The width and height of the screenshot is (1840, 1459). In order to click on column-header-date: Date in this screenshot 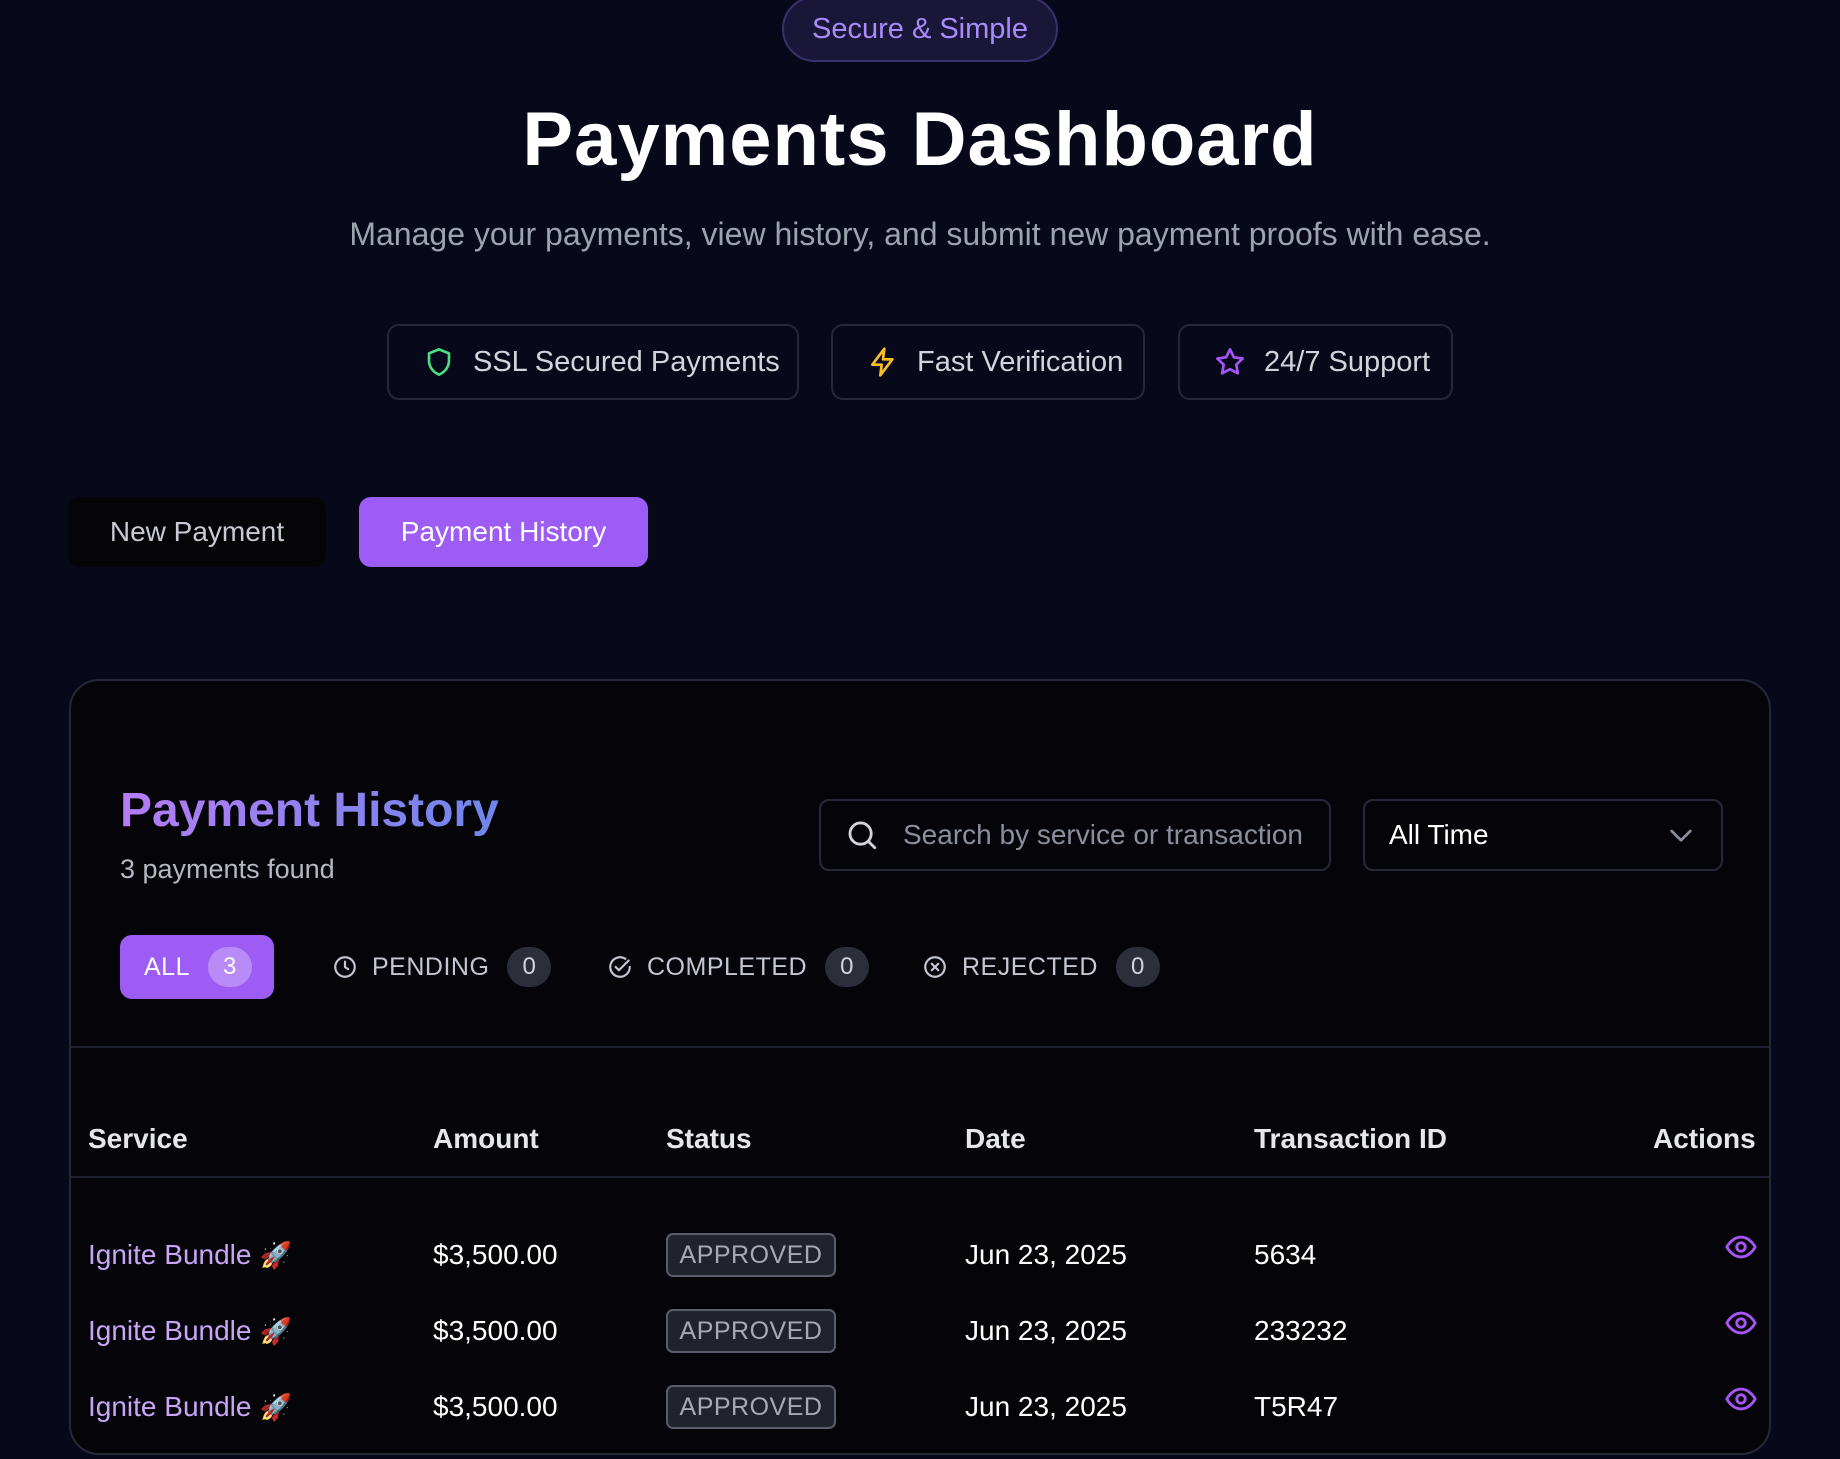, I will do `click(995, 1138)`.